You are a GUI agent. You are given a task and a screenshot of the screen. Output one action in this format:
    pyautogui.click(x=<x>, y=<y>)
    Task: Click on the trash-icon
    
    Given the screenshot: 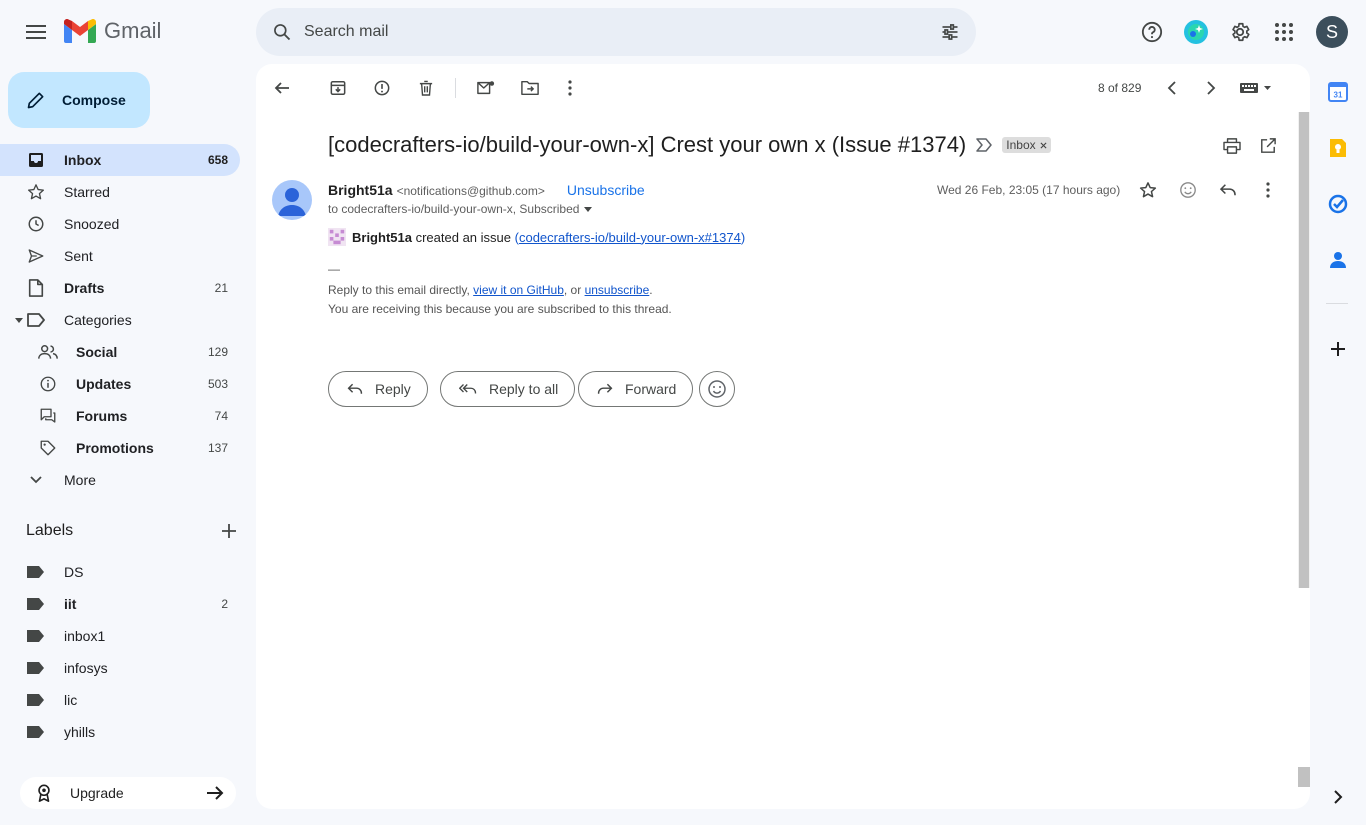 What is the action you would take?
    pyautogui.click(x=426, y=88)
    